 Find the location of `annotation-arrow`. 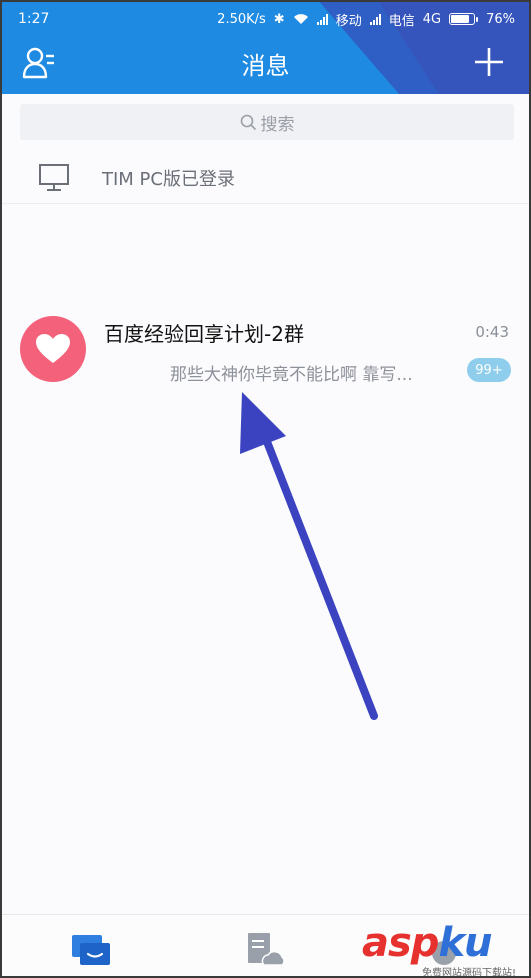

annotation-arrow is located at coordinates (309, 556).